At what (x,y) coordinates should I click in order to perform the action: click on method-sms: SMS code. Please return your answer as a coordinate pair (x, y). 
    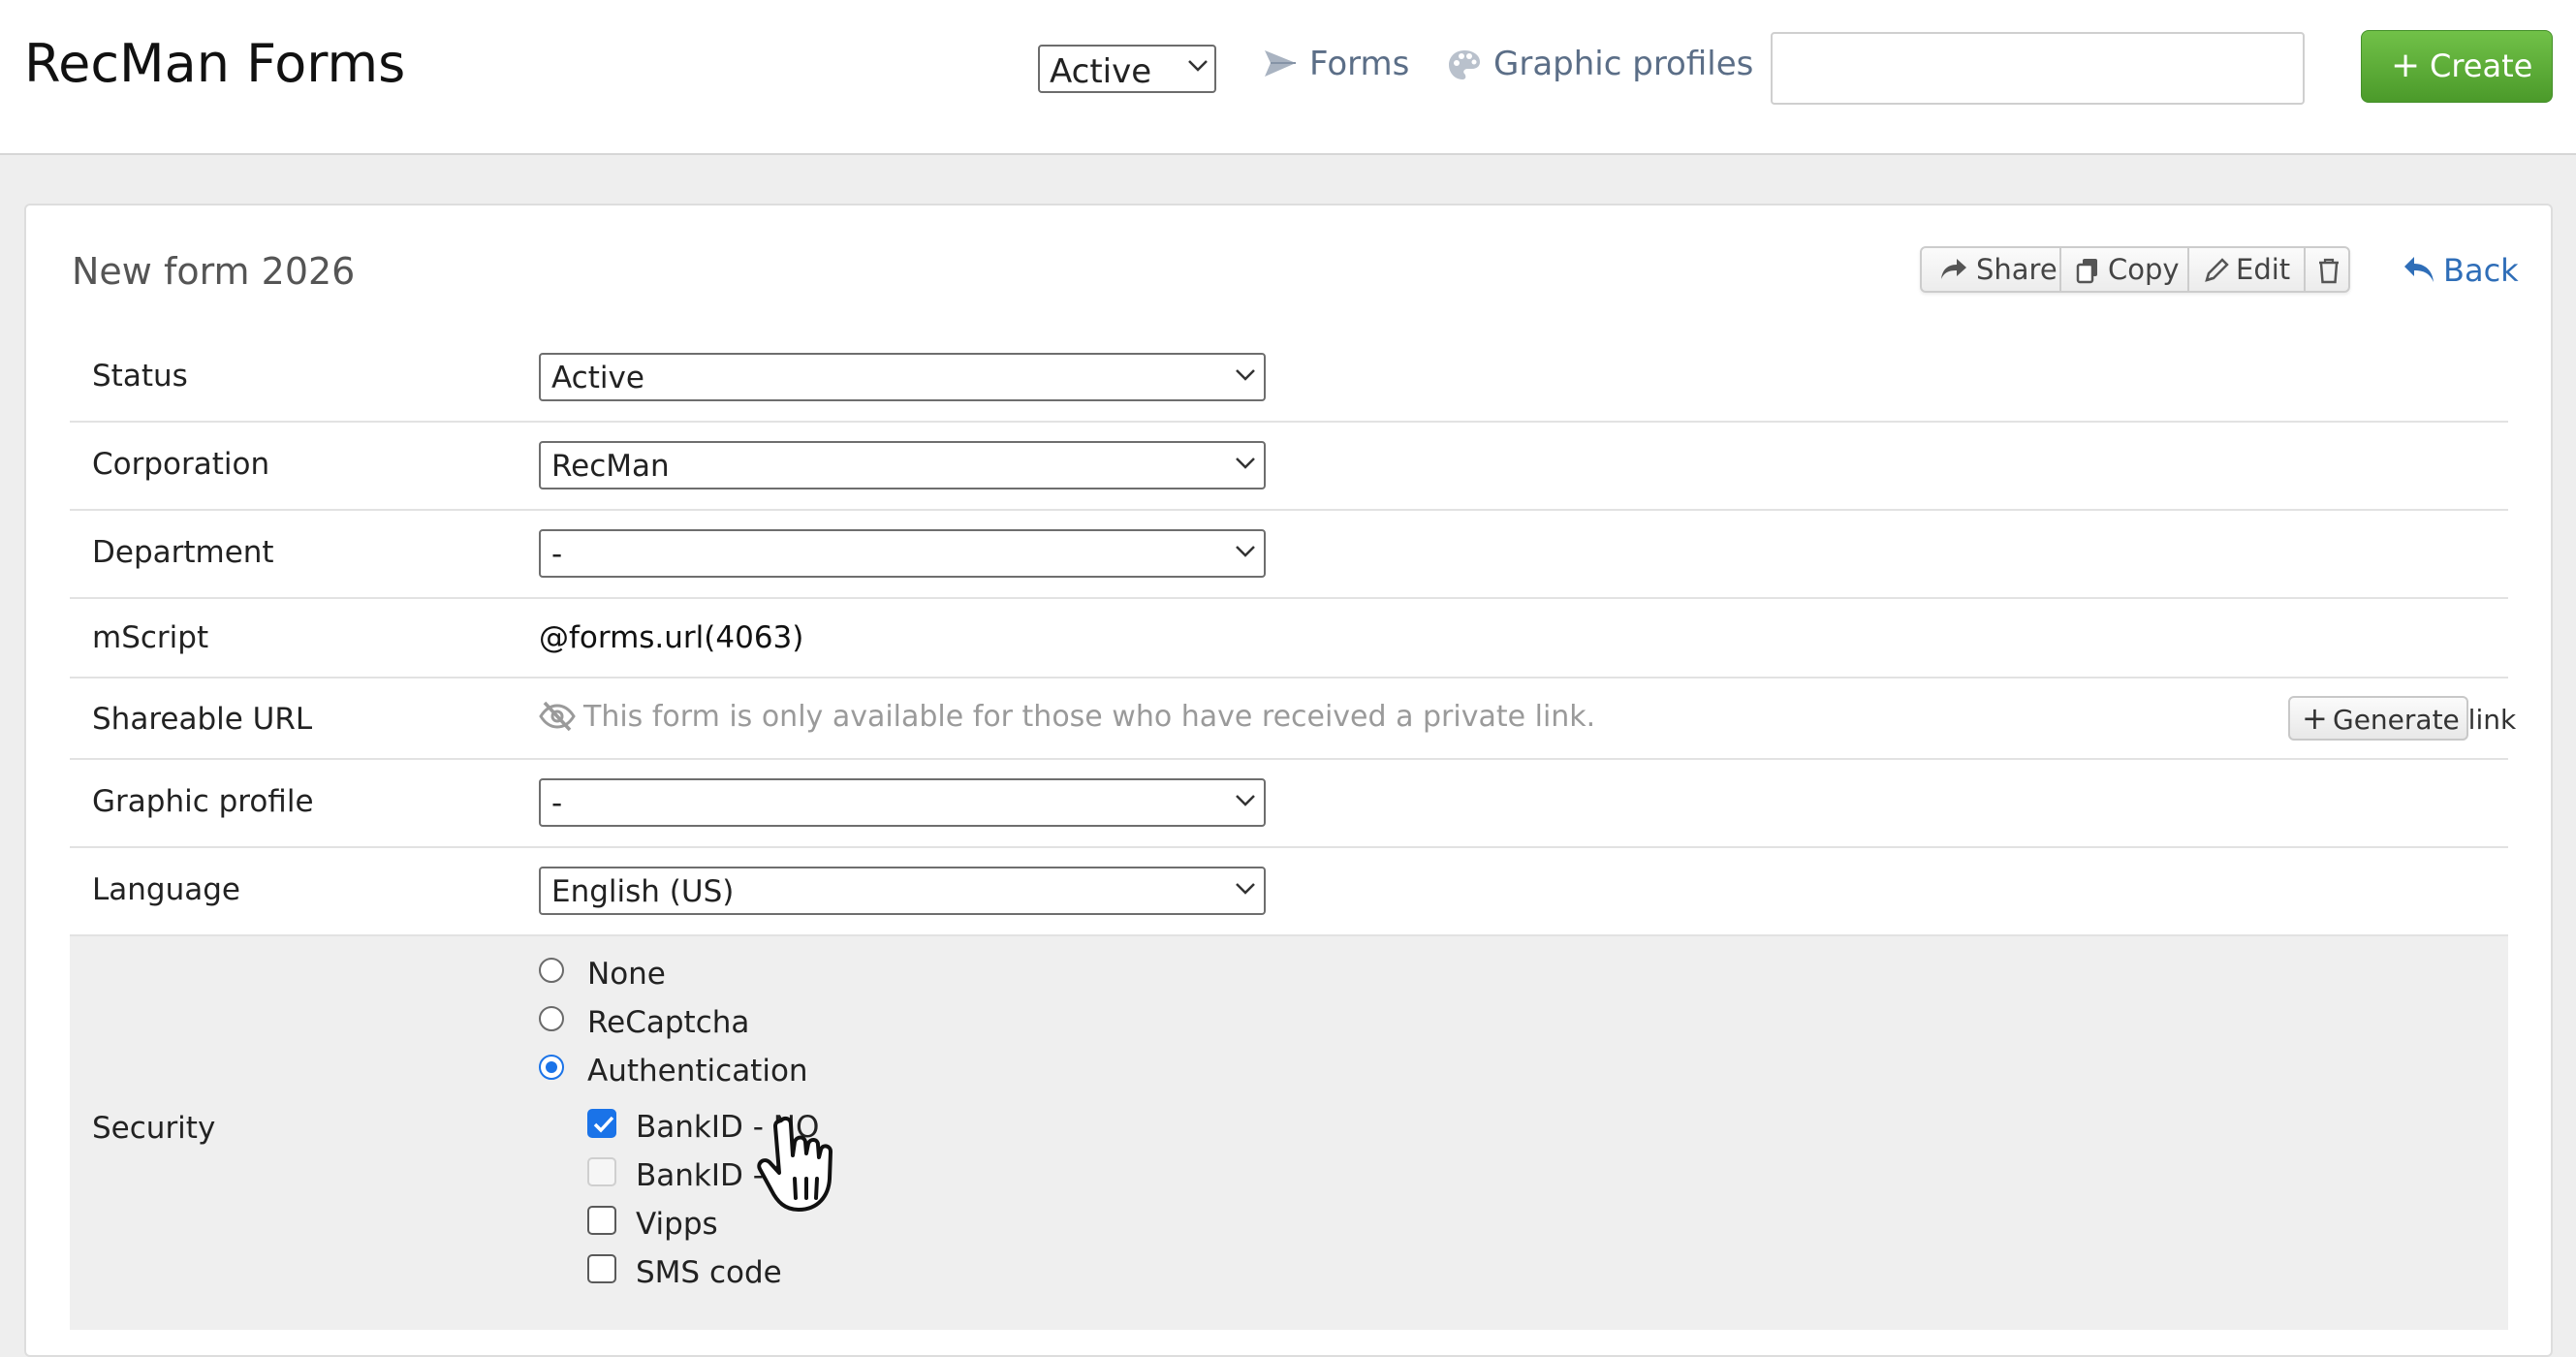
    Looking at the image, I should click on (703, 1272).